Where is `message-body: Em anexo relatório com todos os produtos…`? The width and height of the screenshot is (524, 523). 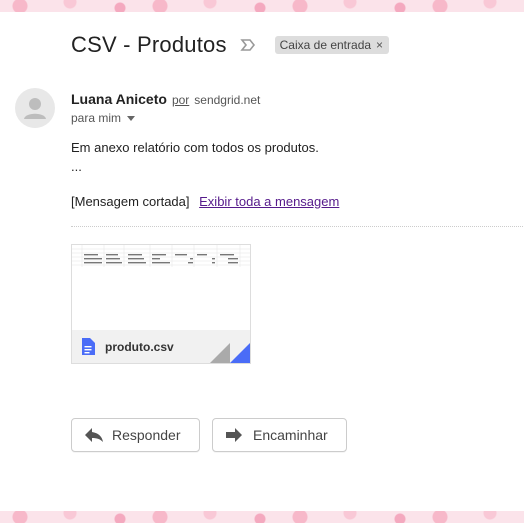
message-body: Em anexo relatório com todos os produtos… is located at coordinates (195, 157).